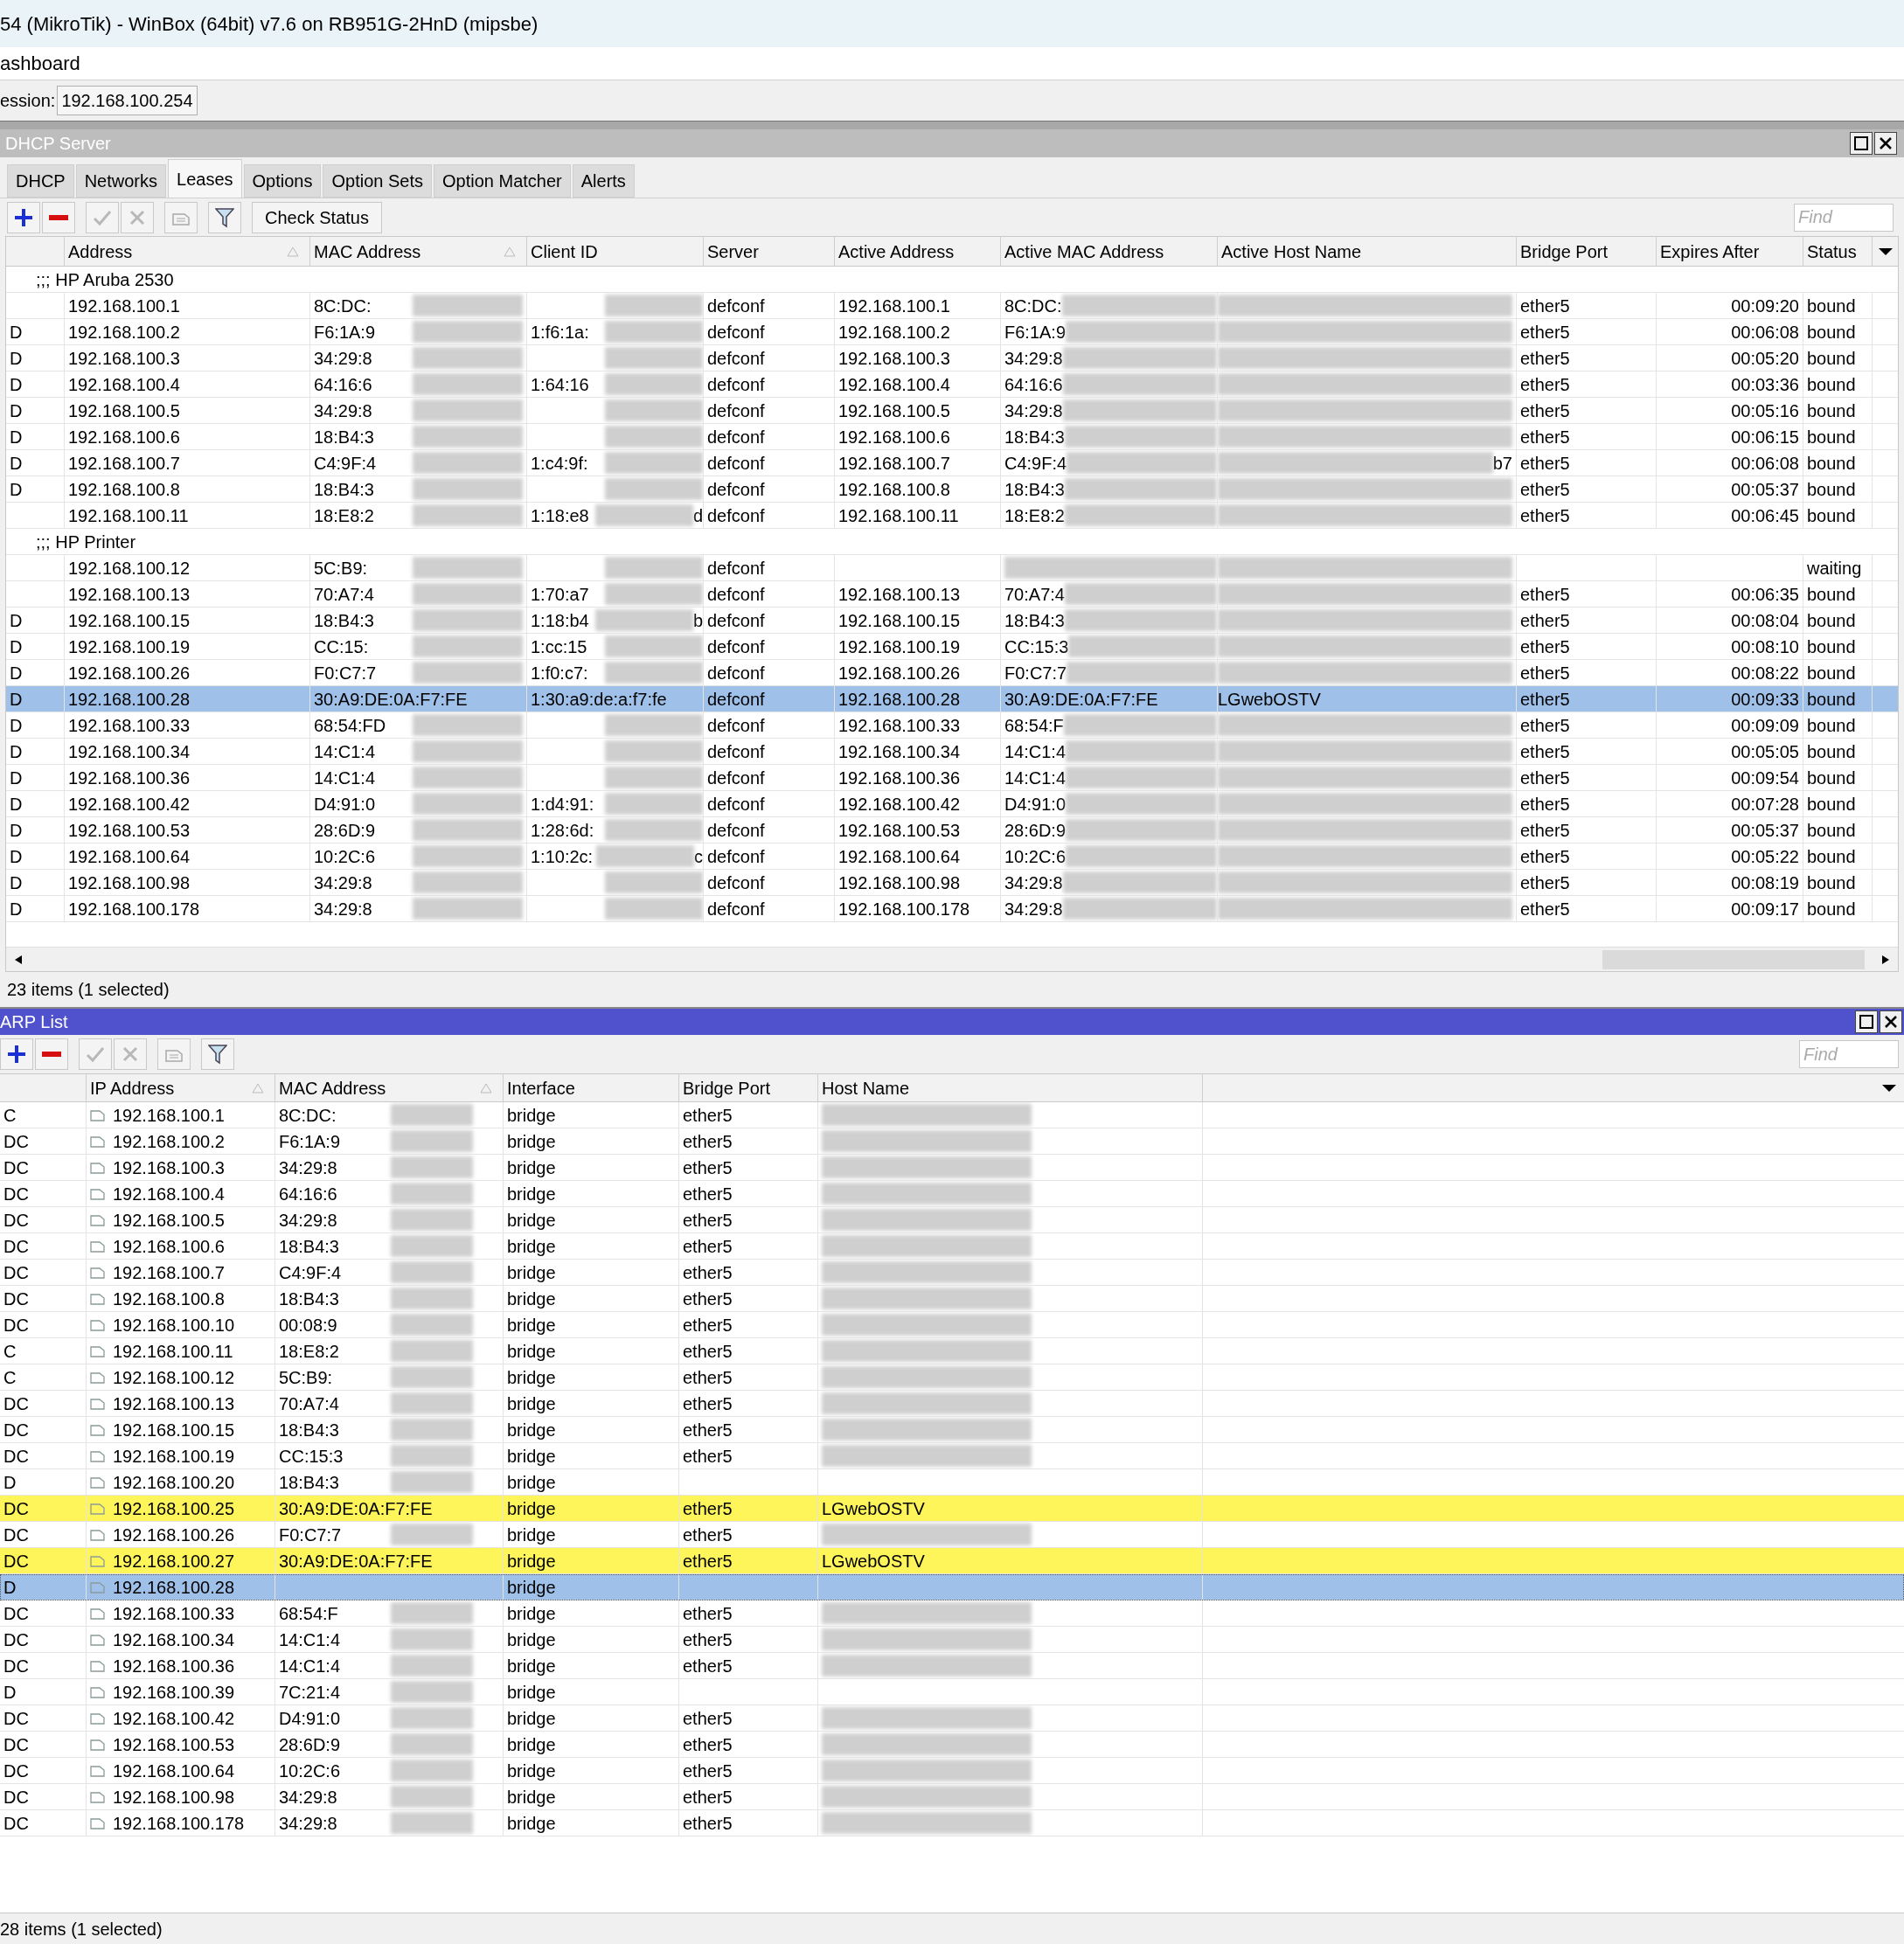 This screenshot has height=1944, width=1904. What do you see at coordinates (952, 1430) in the screenshot?
I see `arp-row: DC 192.168.100.15 18:B4:3 bridge ether5` at bounding box center [952, 1430].